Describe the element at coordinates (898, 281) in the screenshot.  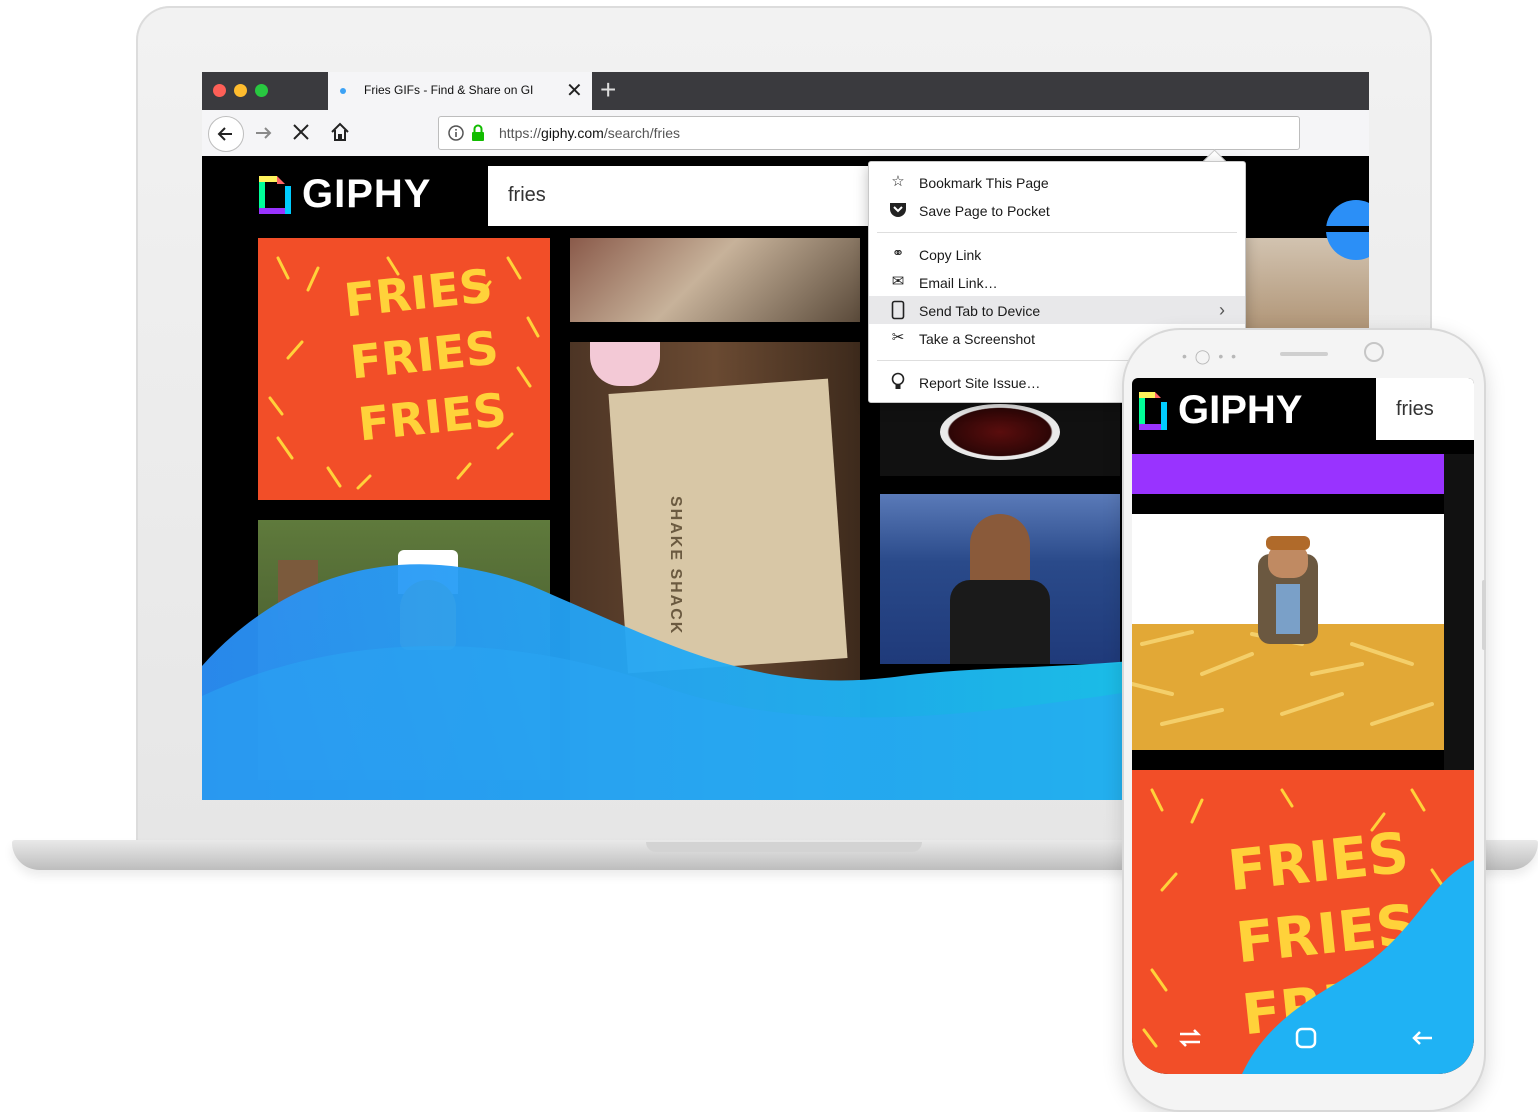
I see `mail-icon: ✉` at that location.